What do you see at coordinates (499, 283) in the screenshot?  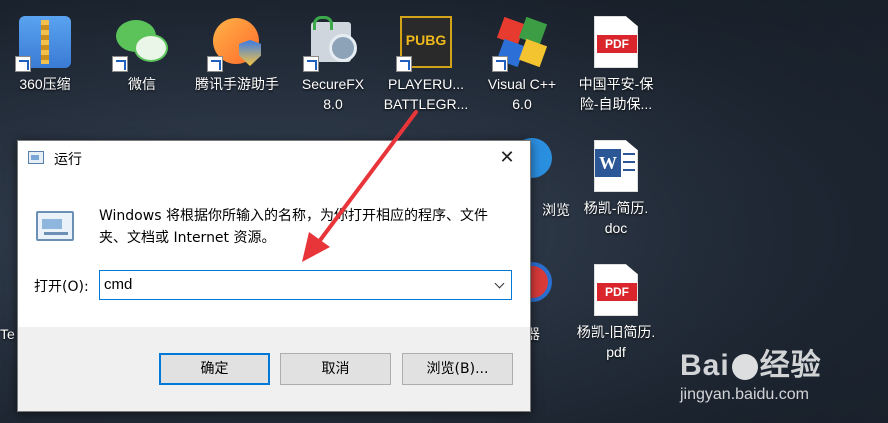 I see `chevron-down-icon` at bounding box center [499, 283].